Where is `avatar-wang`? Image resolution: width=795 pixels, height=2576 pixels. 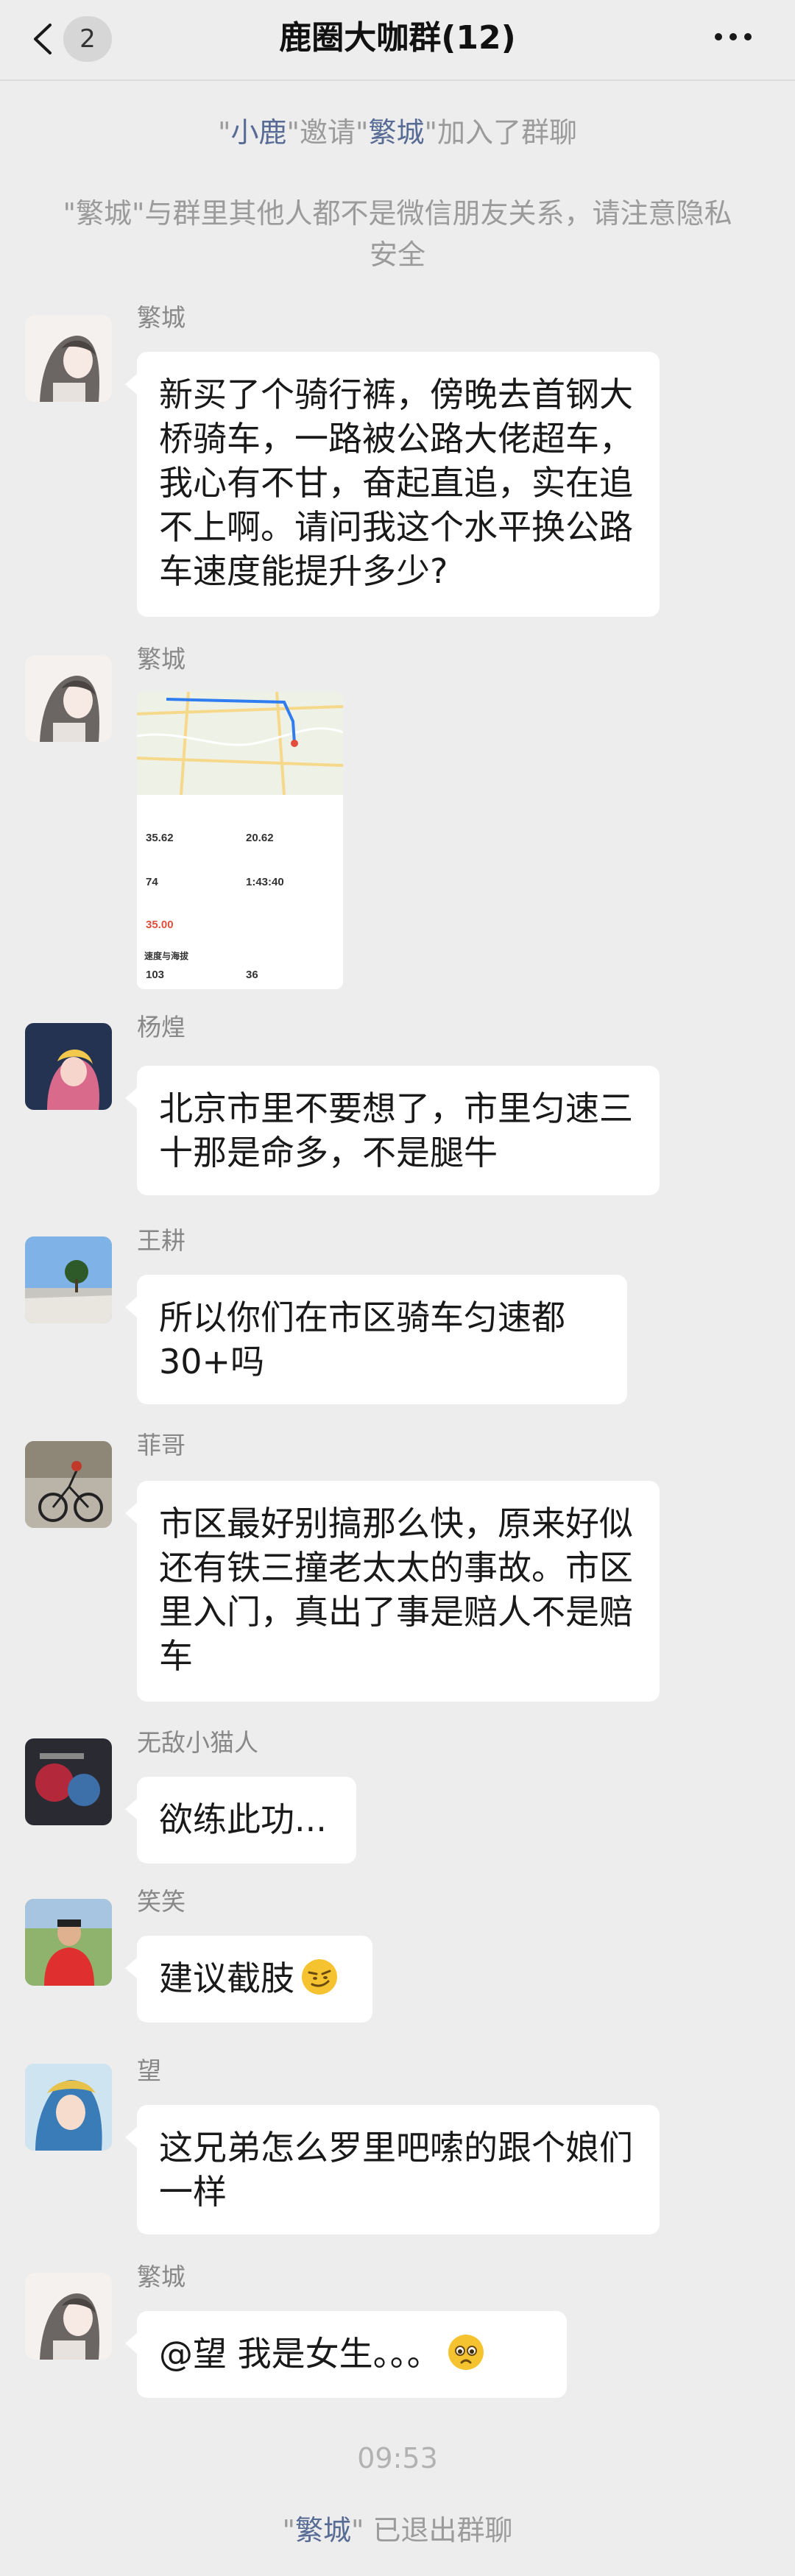 avatar-wang is located at coordinates (68, 2107).